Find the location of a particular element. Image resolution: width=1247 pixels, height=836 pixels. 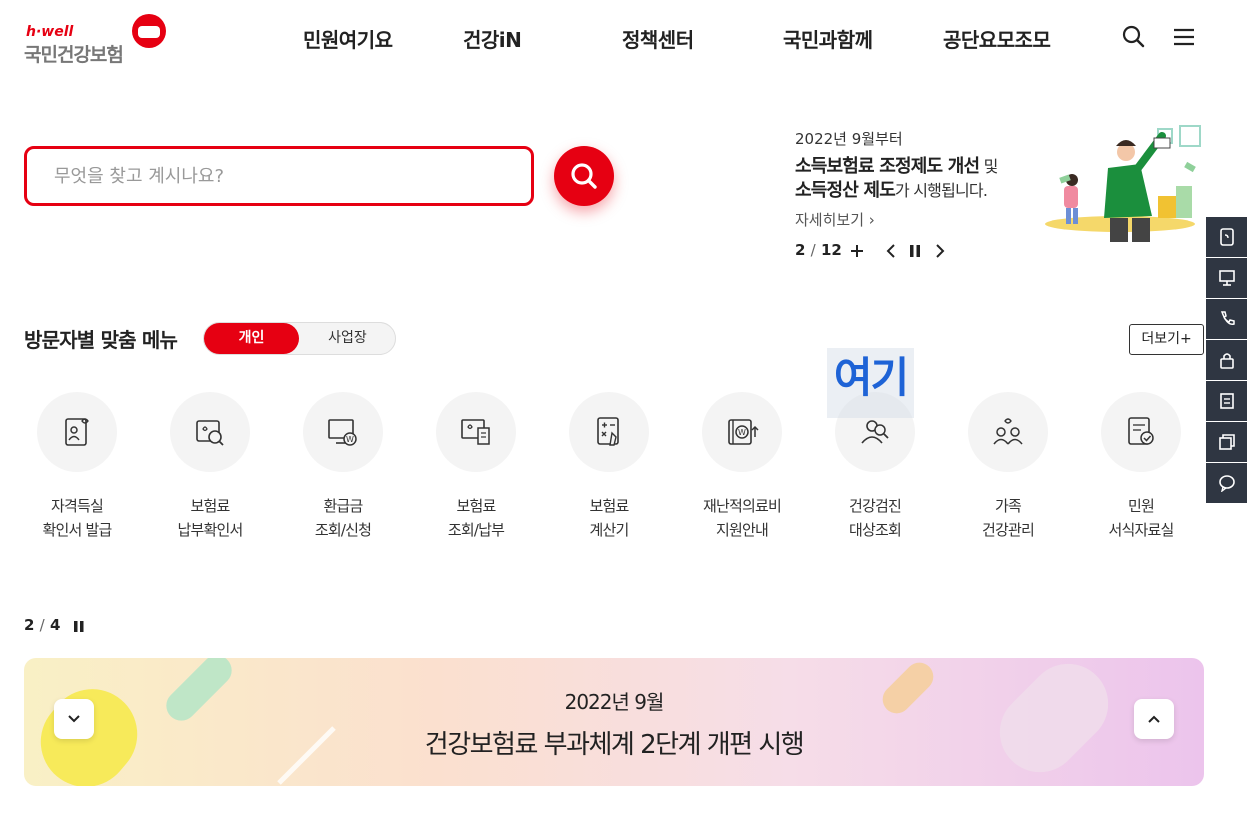

promo-date: 2022년 9월부터 is located at coordinates (849, 139).